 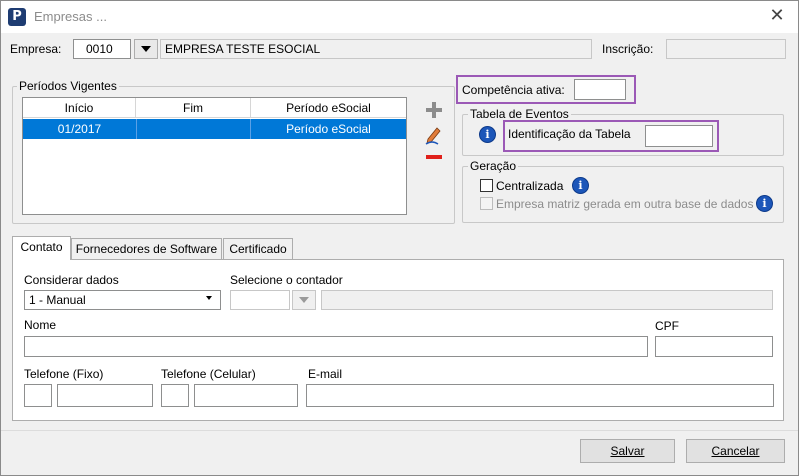 I want to click on competencia-field, so click(x=600, y=89).